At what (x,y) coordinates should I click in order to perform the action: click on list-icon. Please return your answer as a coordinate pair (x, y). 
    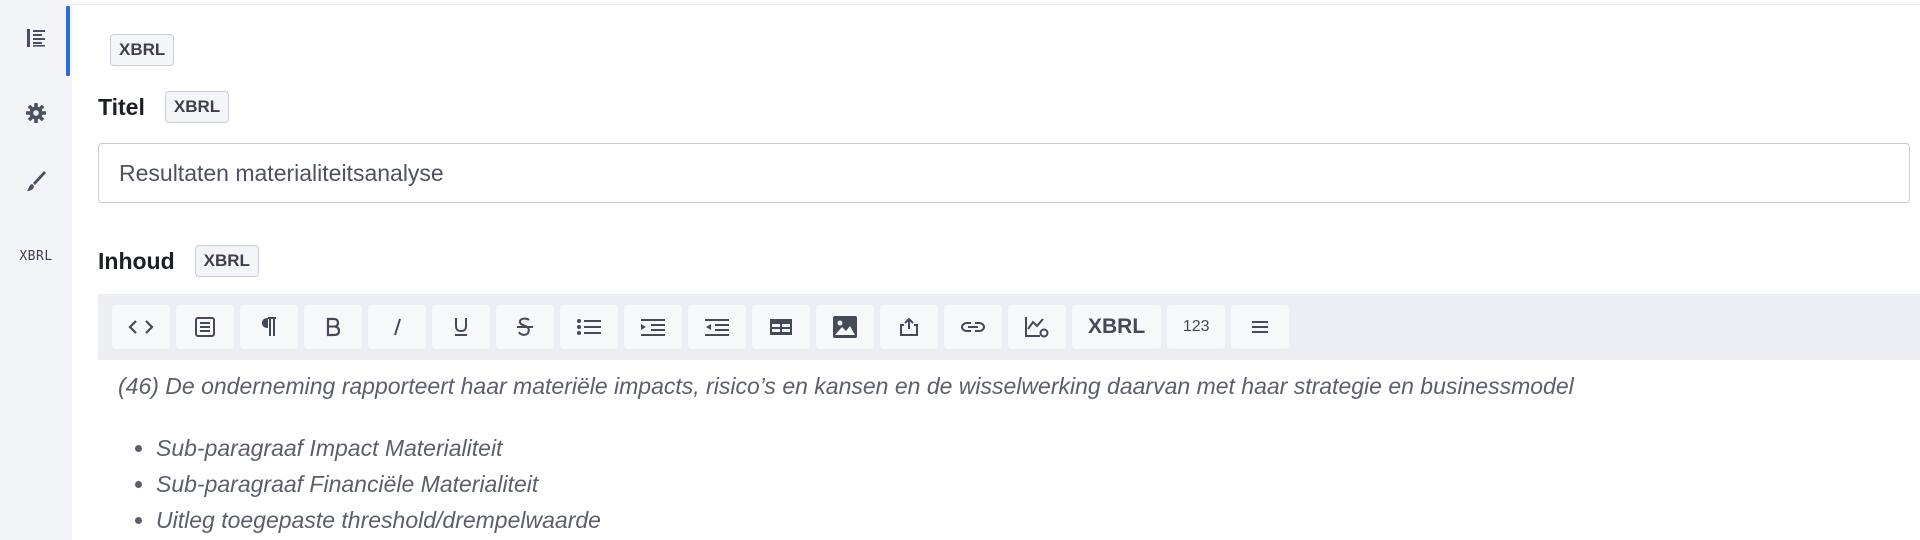
    Looking at the image, I should click on (36, 40).